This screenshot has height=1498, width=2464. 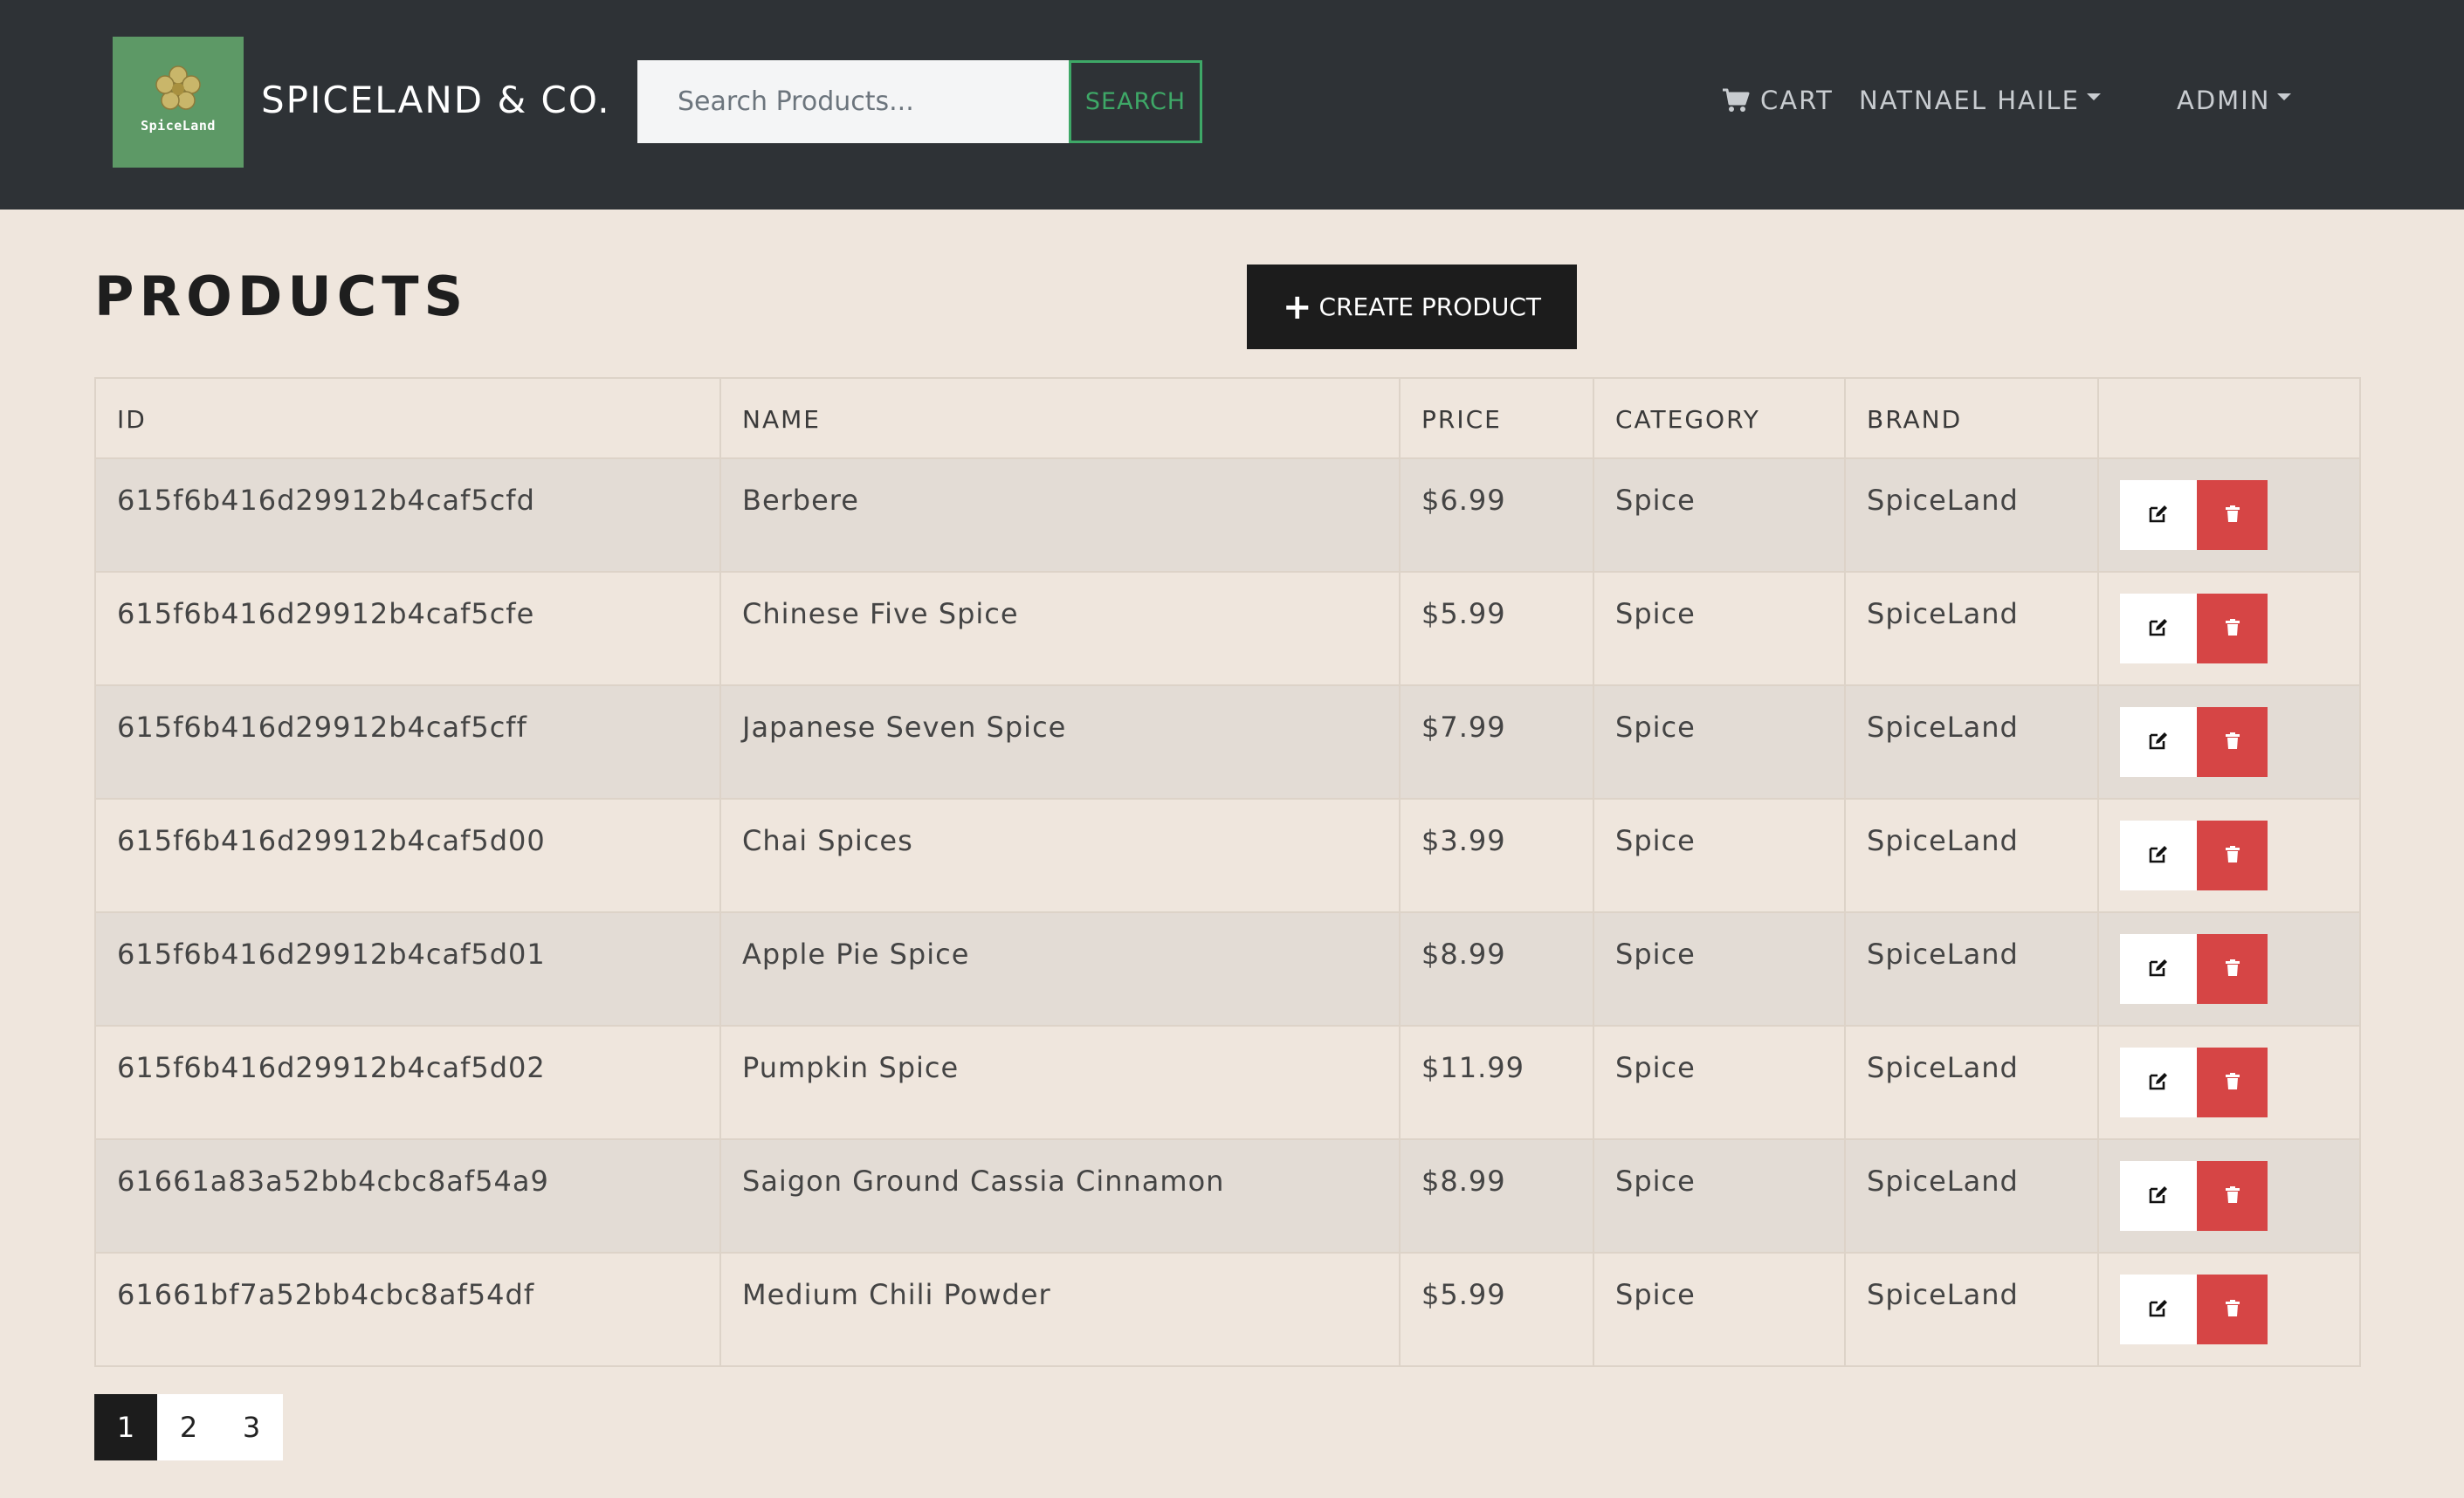 What do you see at coordinates (1060, 628) in the screenshot?
I see `cell-name: Chinese Five Spice` at bounding box center [1060, 628].